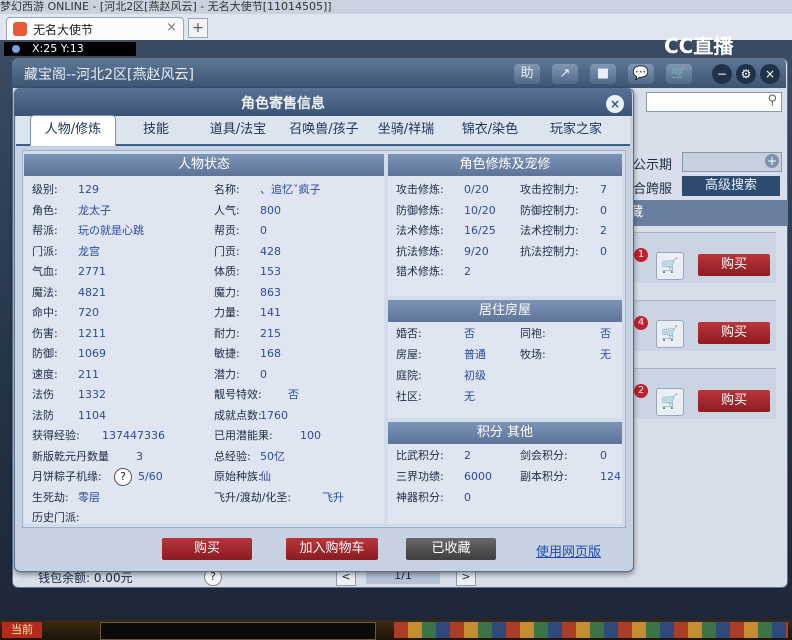 Image resolution: width=792 pixels, height=640 pixels. I want to click on minimize-icon: −, so click(722, 74).